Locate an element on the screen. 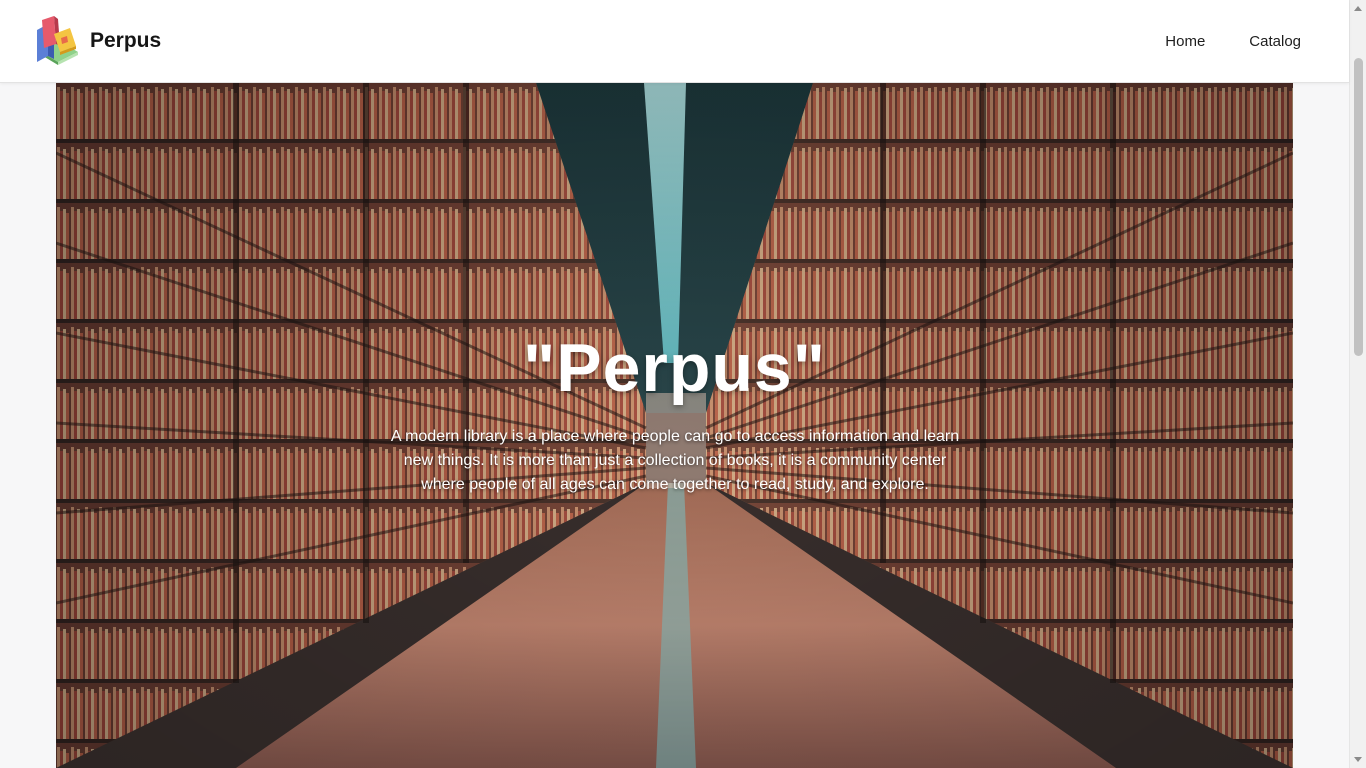  brand-home-link: Perpus is located at coordinates (97, 41).